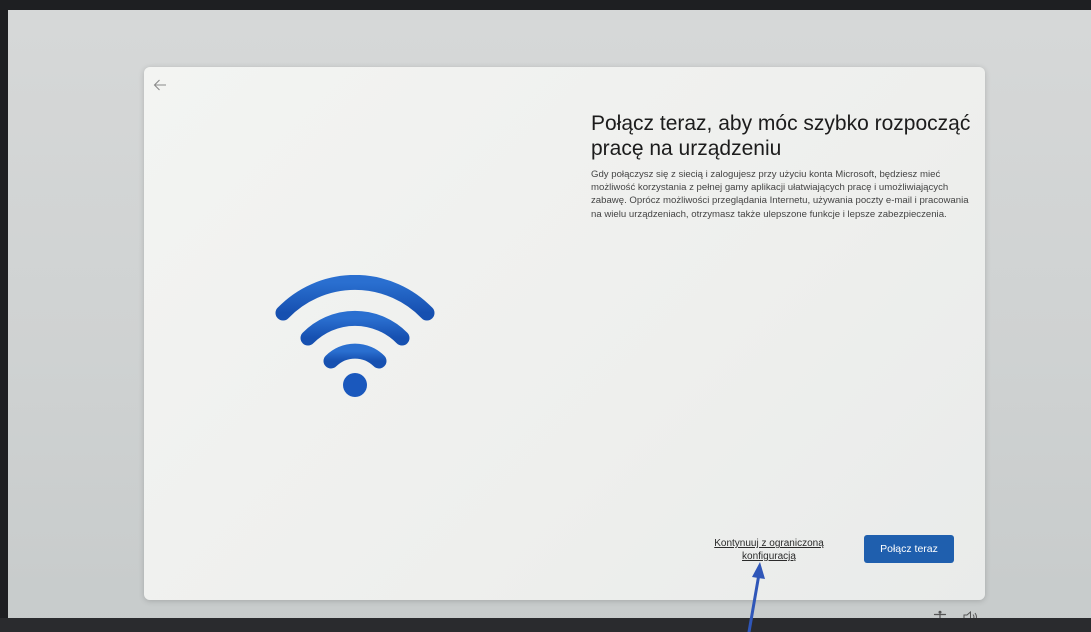 The height and width of the screenshot is (632, 1091). Describe the element at coordinates (545, 625) in the screenshot. I see `monitor-bezel` at that location.